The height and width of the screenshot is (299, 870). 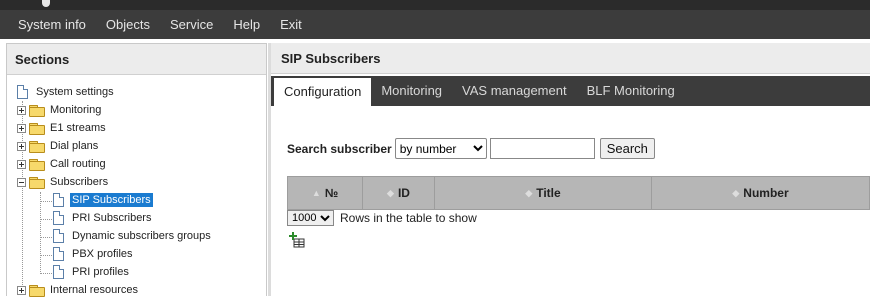 What do you see at coordinates (766, 193) in the screenshot?
I see `column-label: Number` at bounding box center [766, 193].